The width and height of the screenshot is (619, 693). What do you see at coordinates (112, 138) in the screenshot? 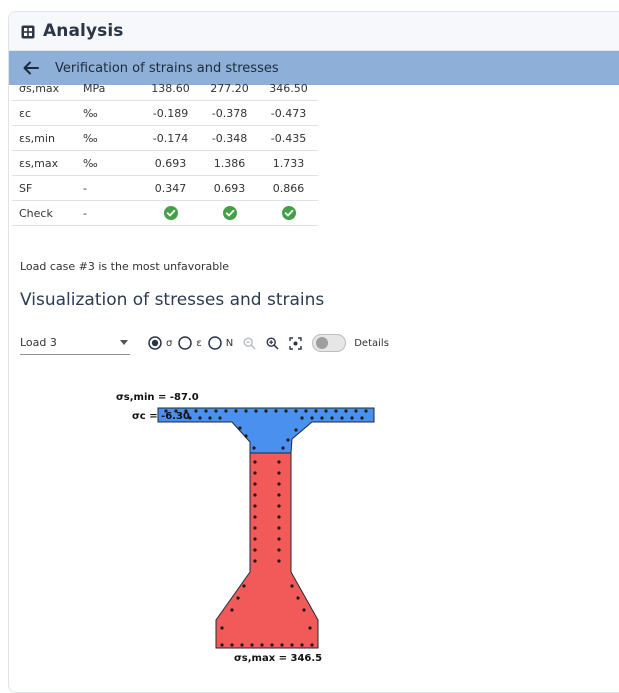
I see `row-unit: ‰` at bounding box center [112, 138].